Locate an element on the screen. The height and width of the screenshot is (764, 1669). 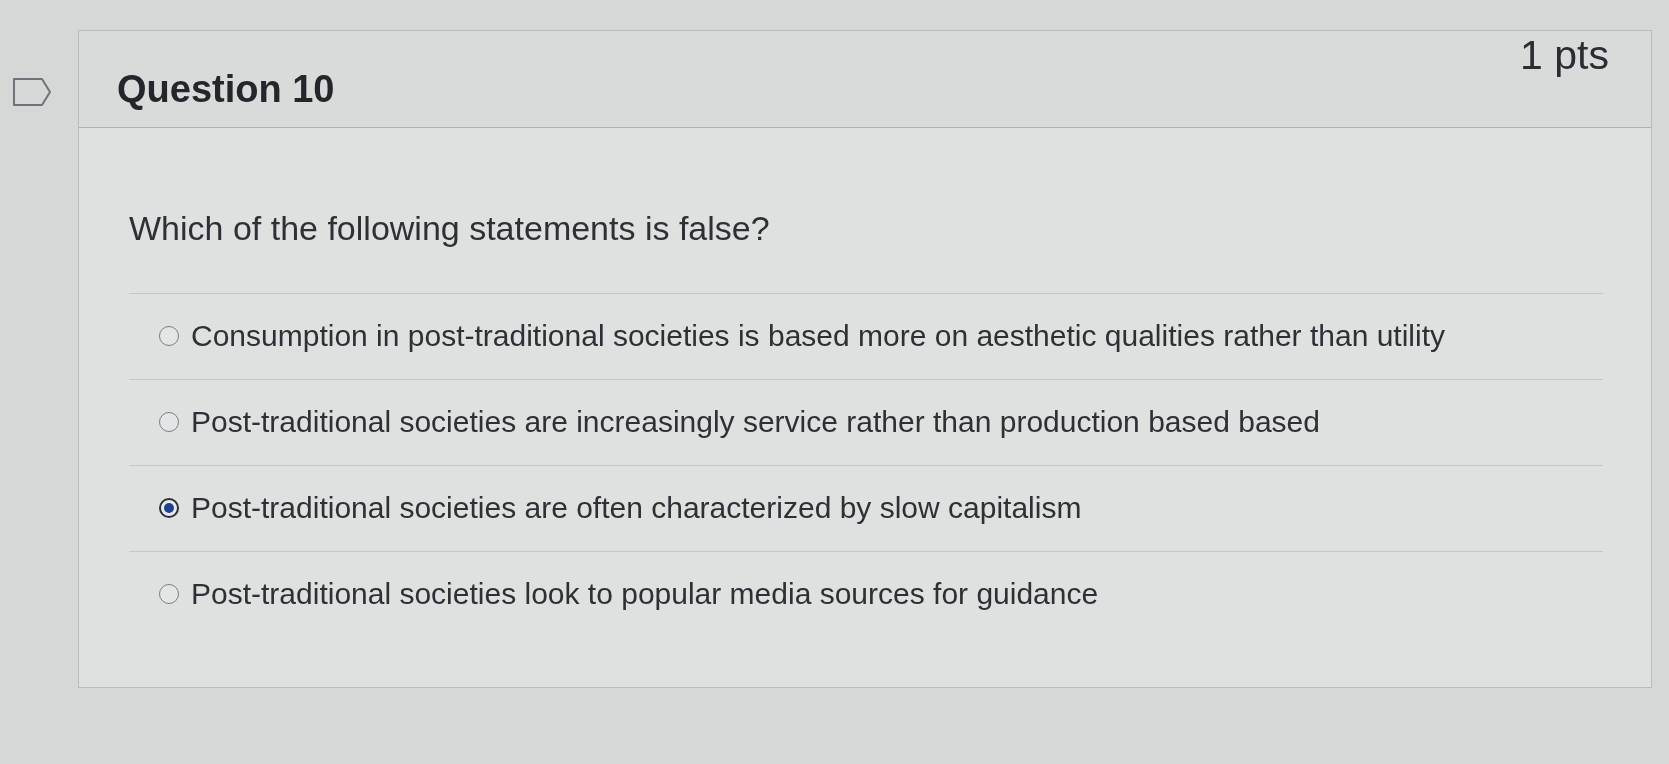
answer-label: Consumption in post-traditional societies is based more on aesthetic qualities rather than utility is located at coordinates (818, 336).